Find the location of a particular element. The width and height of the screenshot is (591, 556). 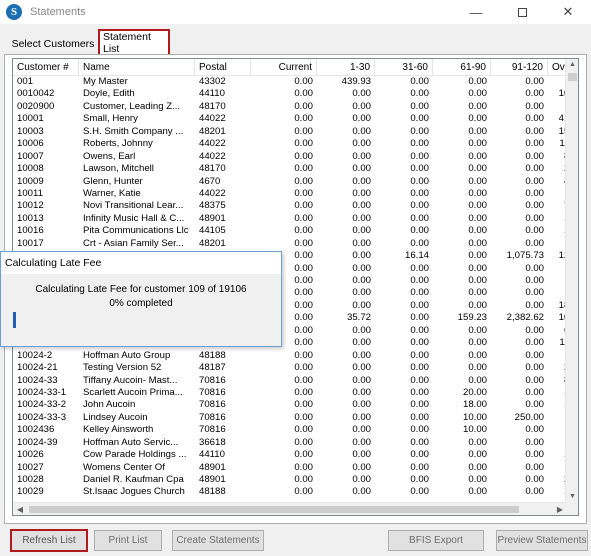

column-header-91-120: 91-120 is located at coordinates (519, 67).